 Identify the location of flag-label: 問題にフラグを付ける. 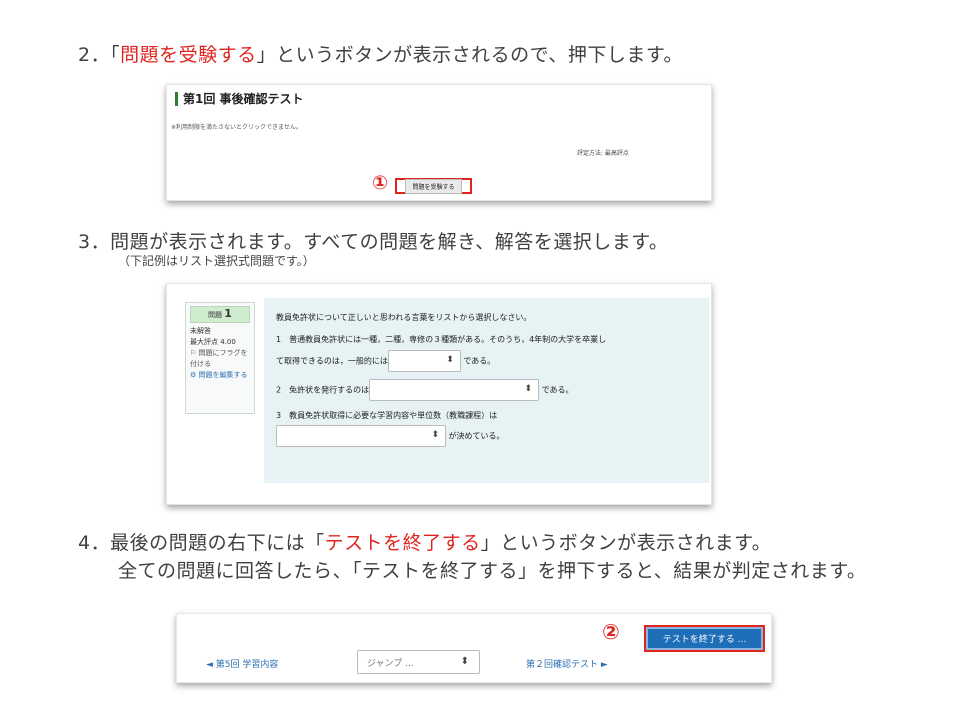
(219, 358).